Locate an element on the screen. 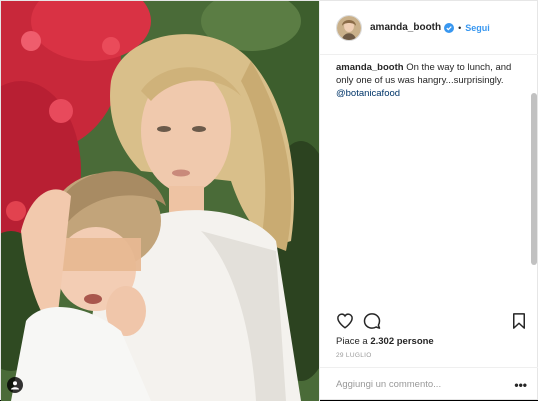 The width and height of the screenshot is (538, 401). comment-bar: ••• is located at coordinates (429, 384).